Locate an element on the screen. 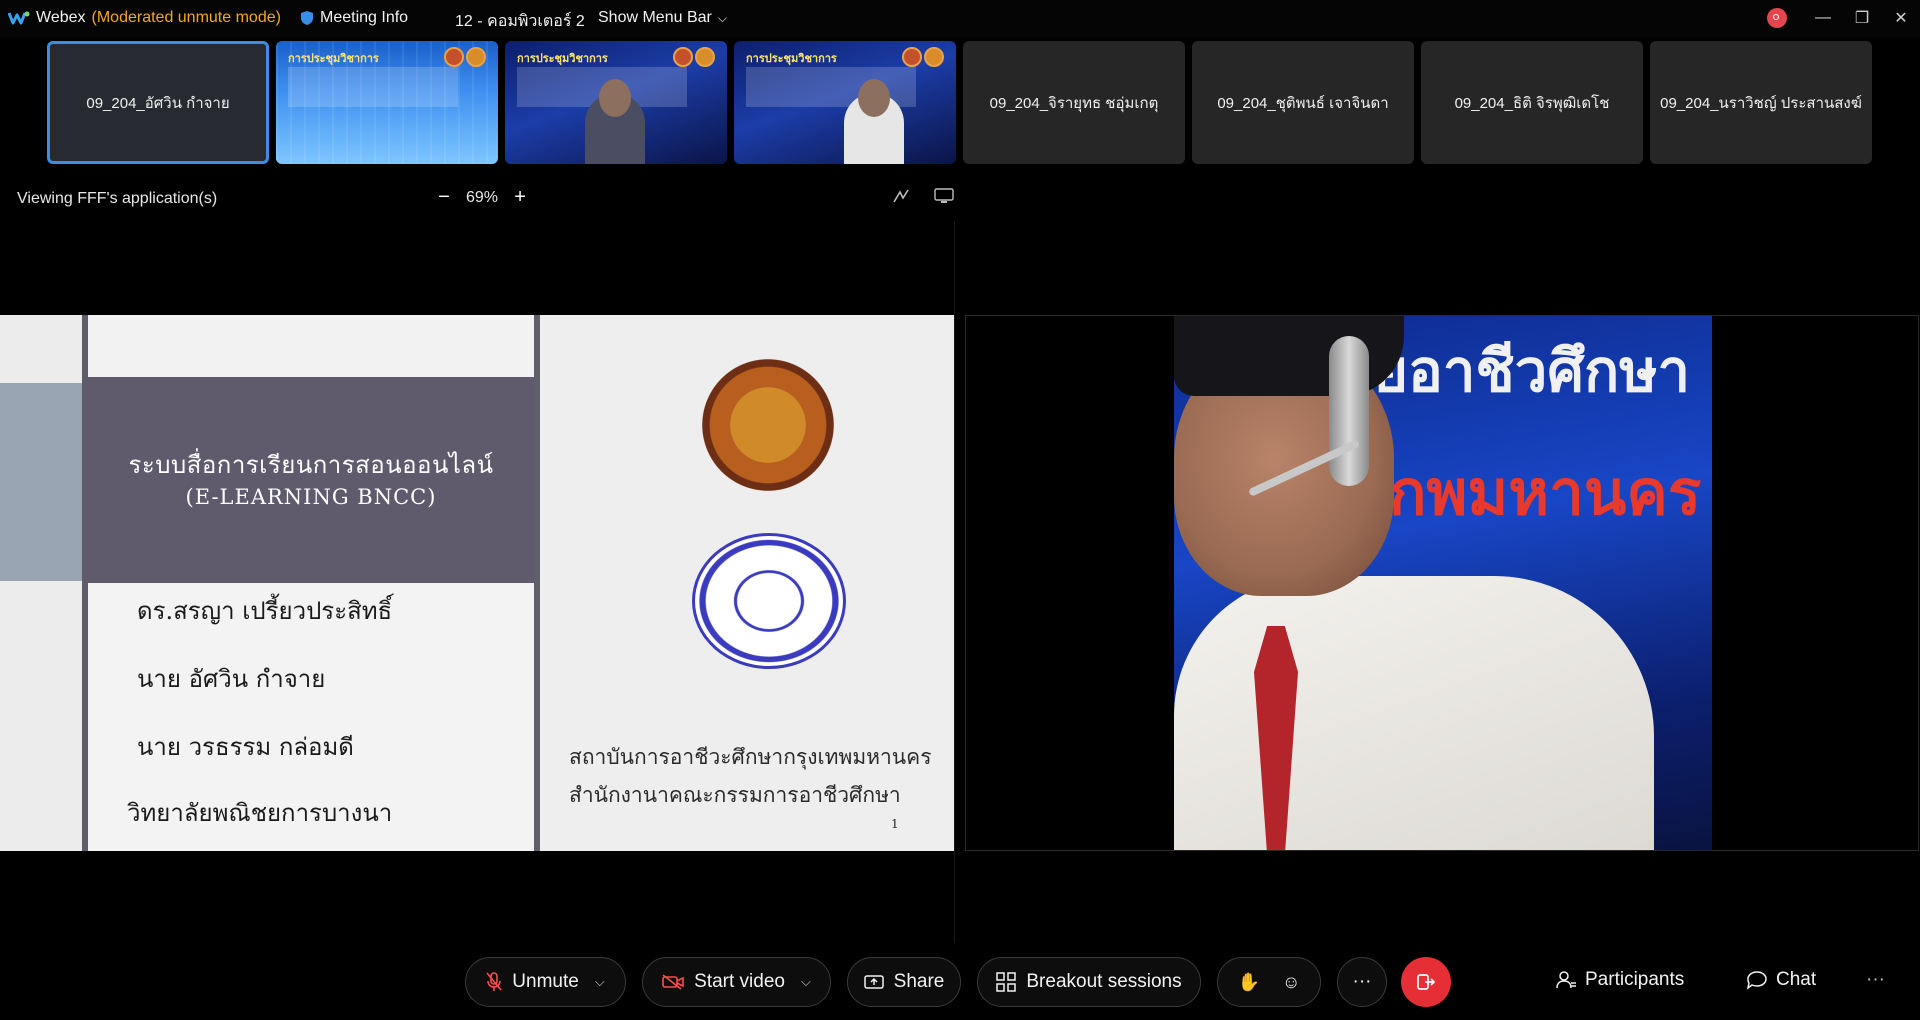 The height and width of the screenshot is (1020, 1920). presenter-body is located at coordinates (1414, 713).